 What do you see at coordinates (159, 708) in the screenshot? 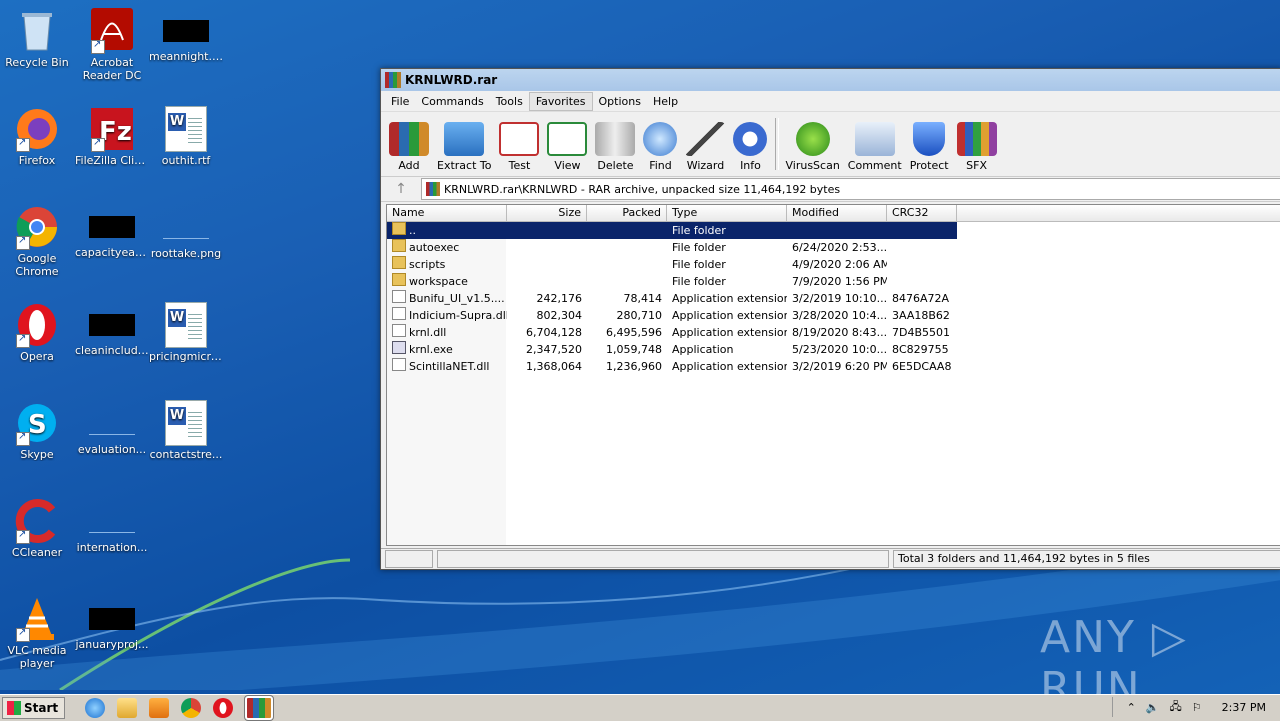
I see `media-player-icon` at bounding box center [159, 708].